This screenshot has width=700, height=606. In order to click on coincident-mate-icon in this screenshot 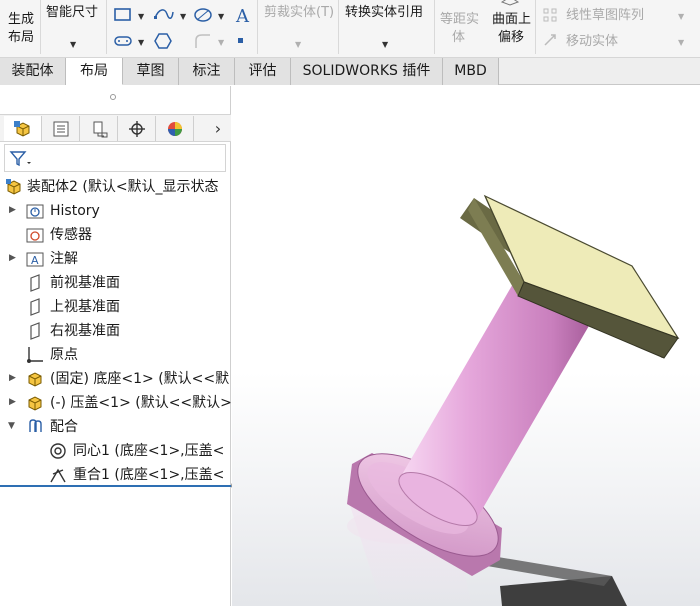, I will do `click(58, 475)`.